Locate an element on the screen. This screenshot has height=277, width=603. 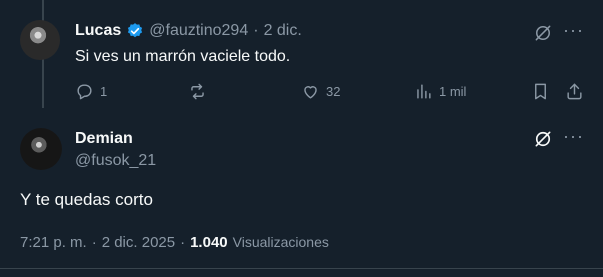
views-icon is located at coordinates (424, 91).